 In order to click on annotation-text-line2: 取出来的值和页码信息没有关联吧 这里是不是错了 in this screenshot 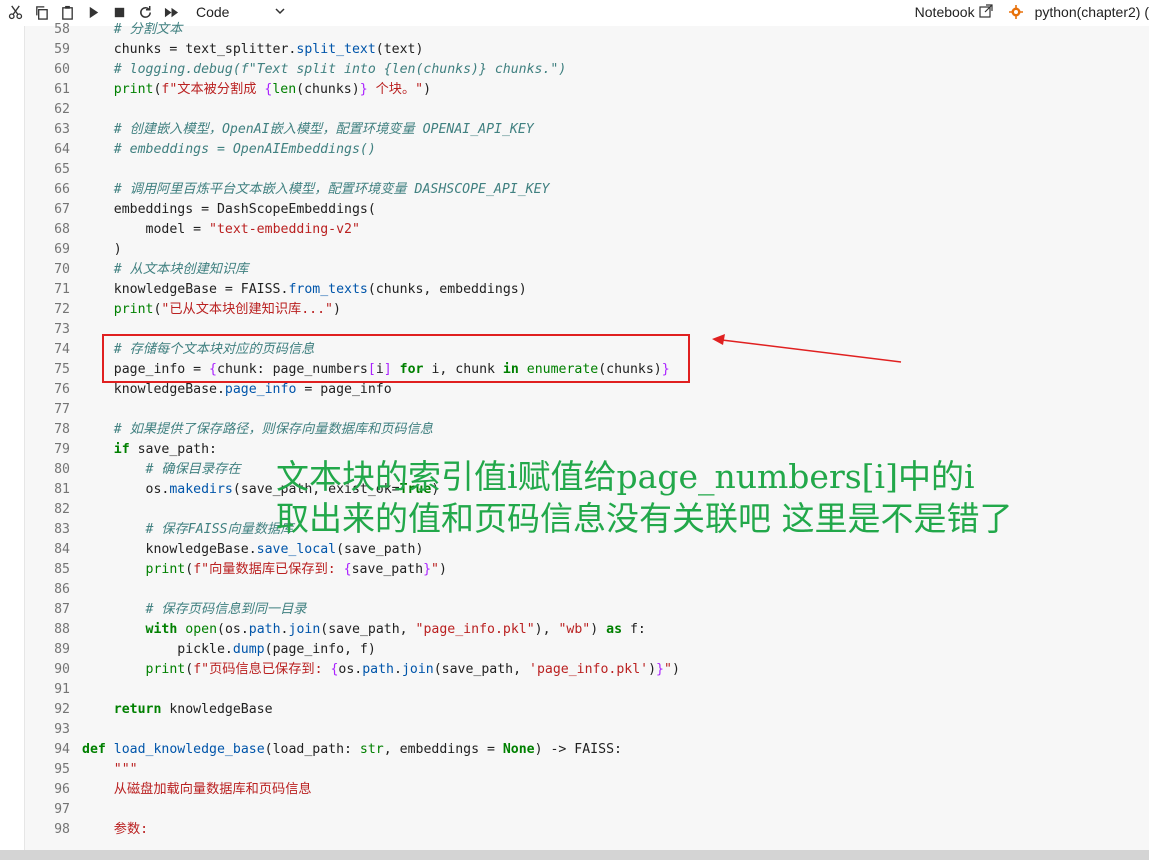, I will do `click(644, 518)`.